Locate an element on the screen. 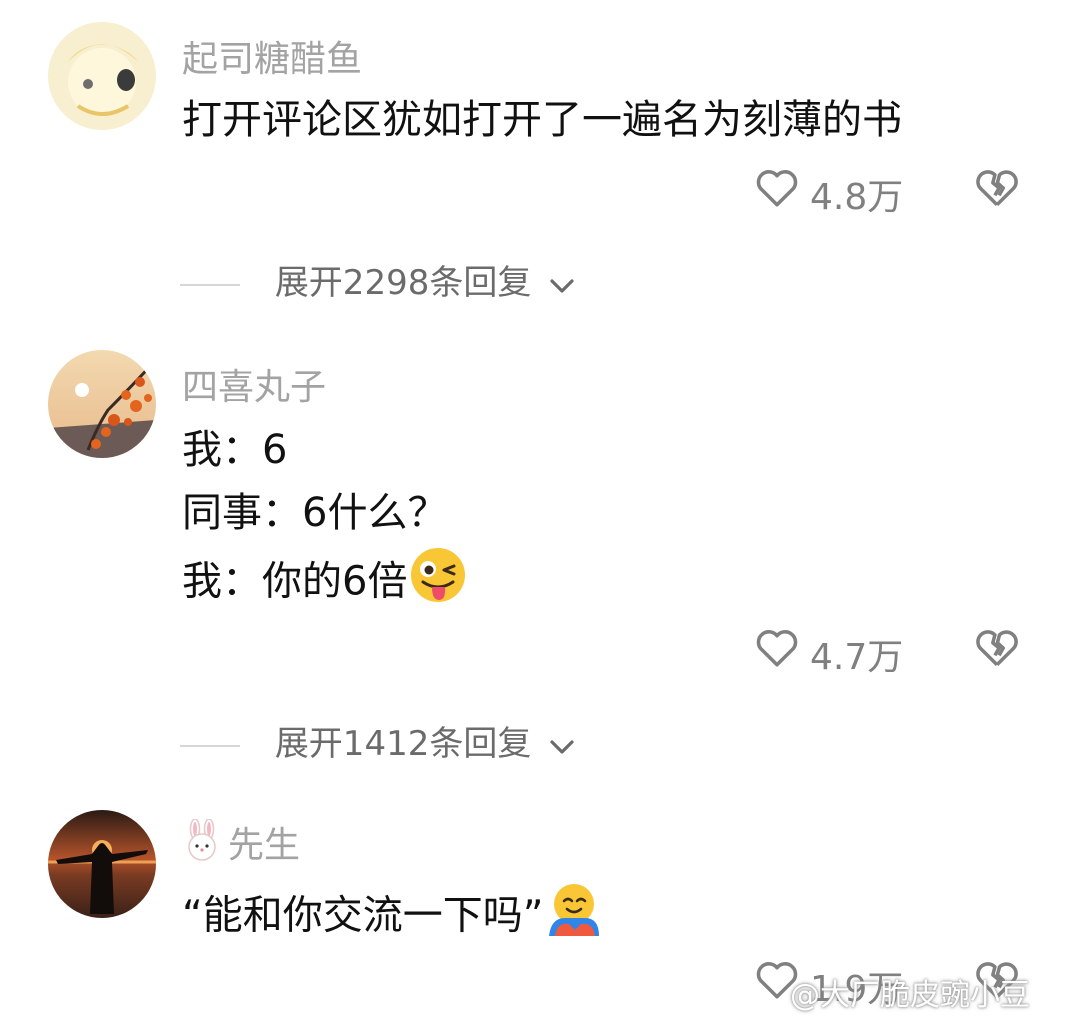 This screenshot has width=1080, height=1018. hugging-face-emoji-icon is located at coordinates (574, 917).